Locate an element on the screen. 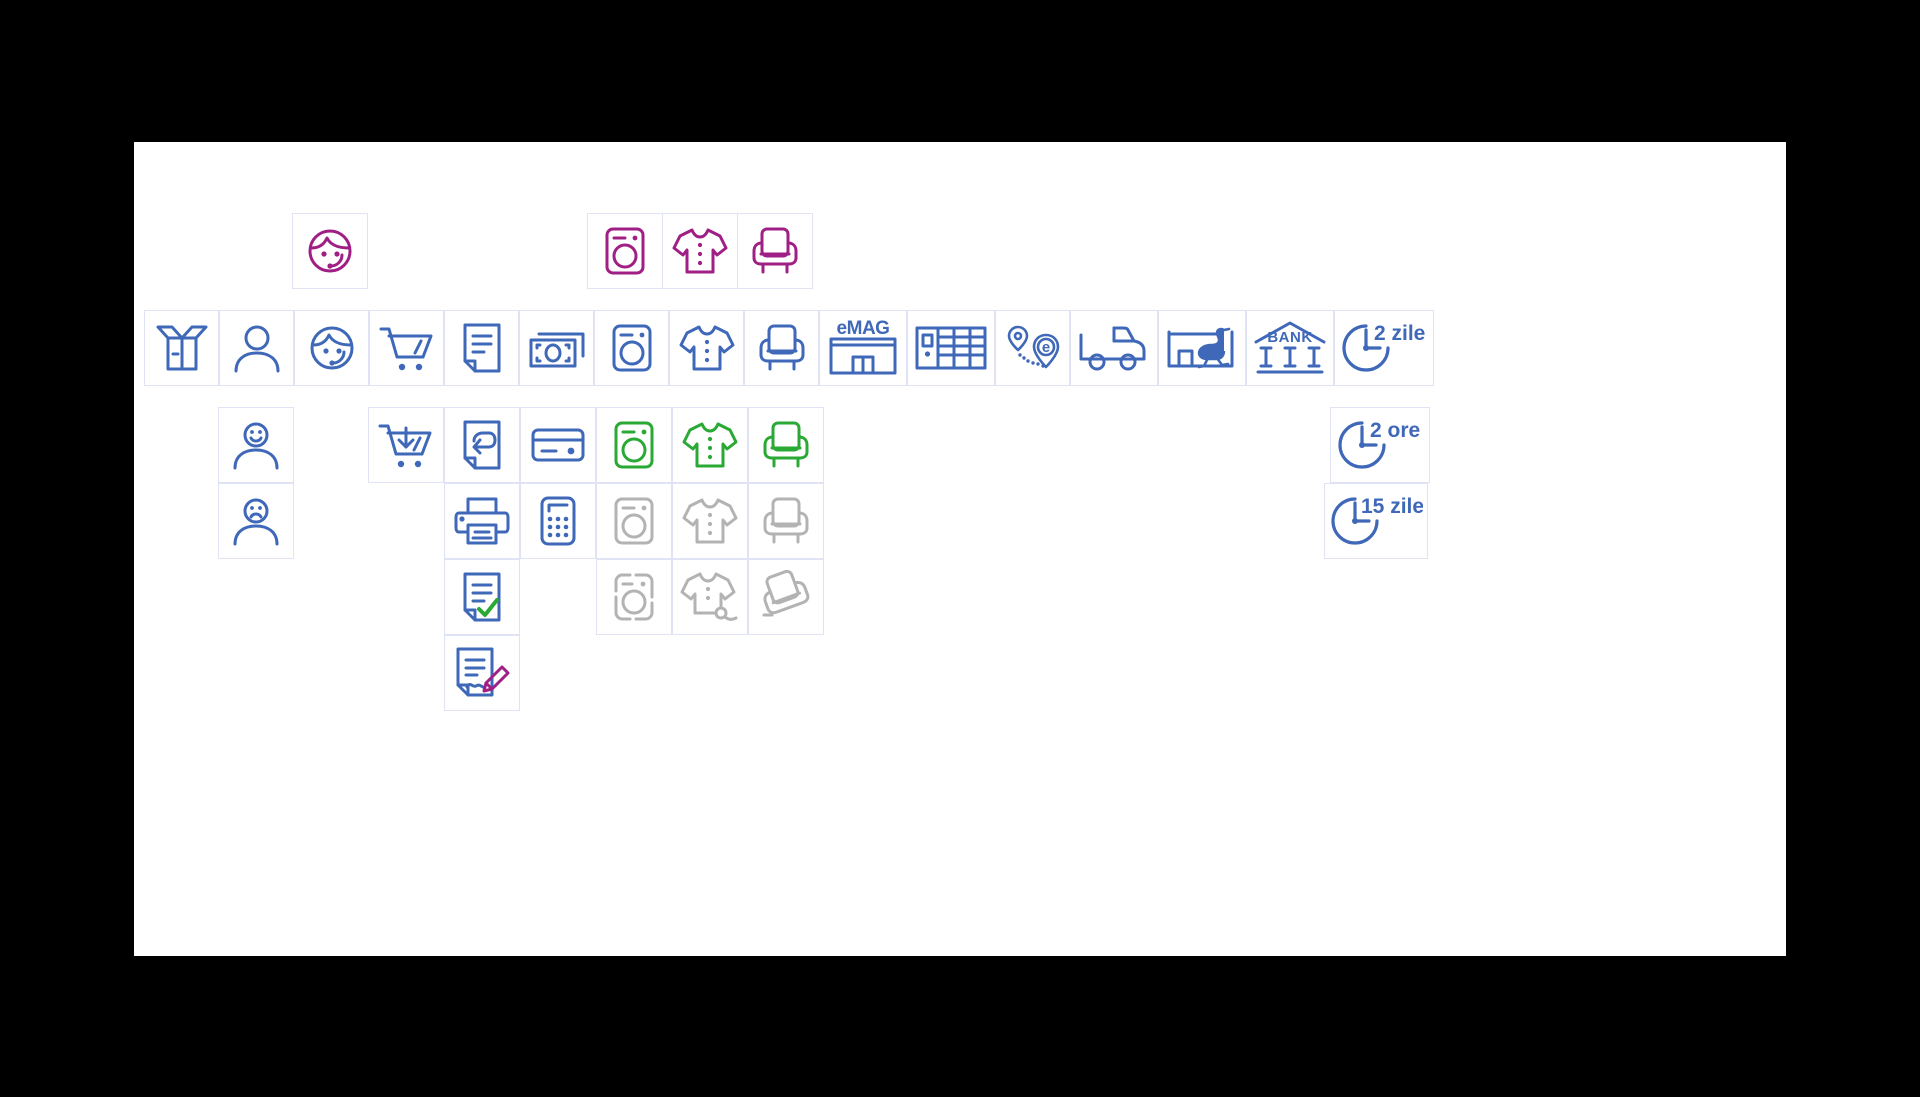 This screenshot has height=1097, width=1920. emag-wordmark: eMAG is located at coordinates (863, 329).